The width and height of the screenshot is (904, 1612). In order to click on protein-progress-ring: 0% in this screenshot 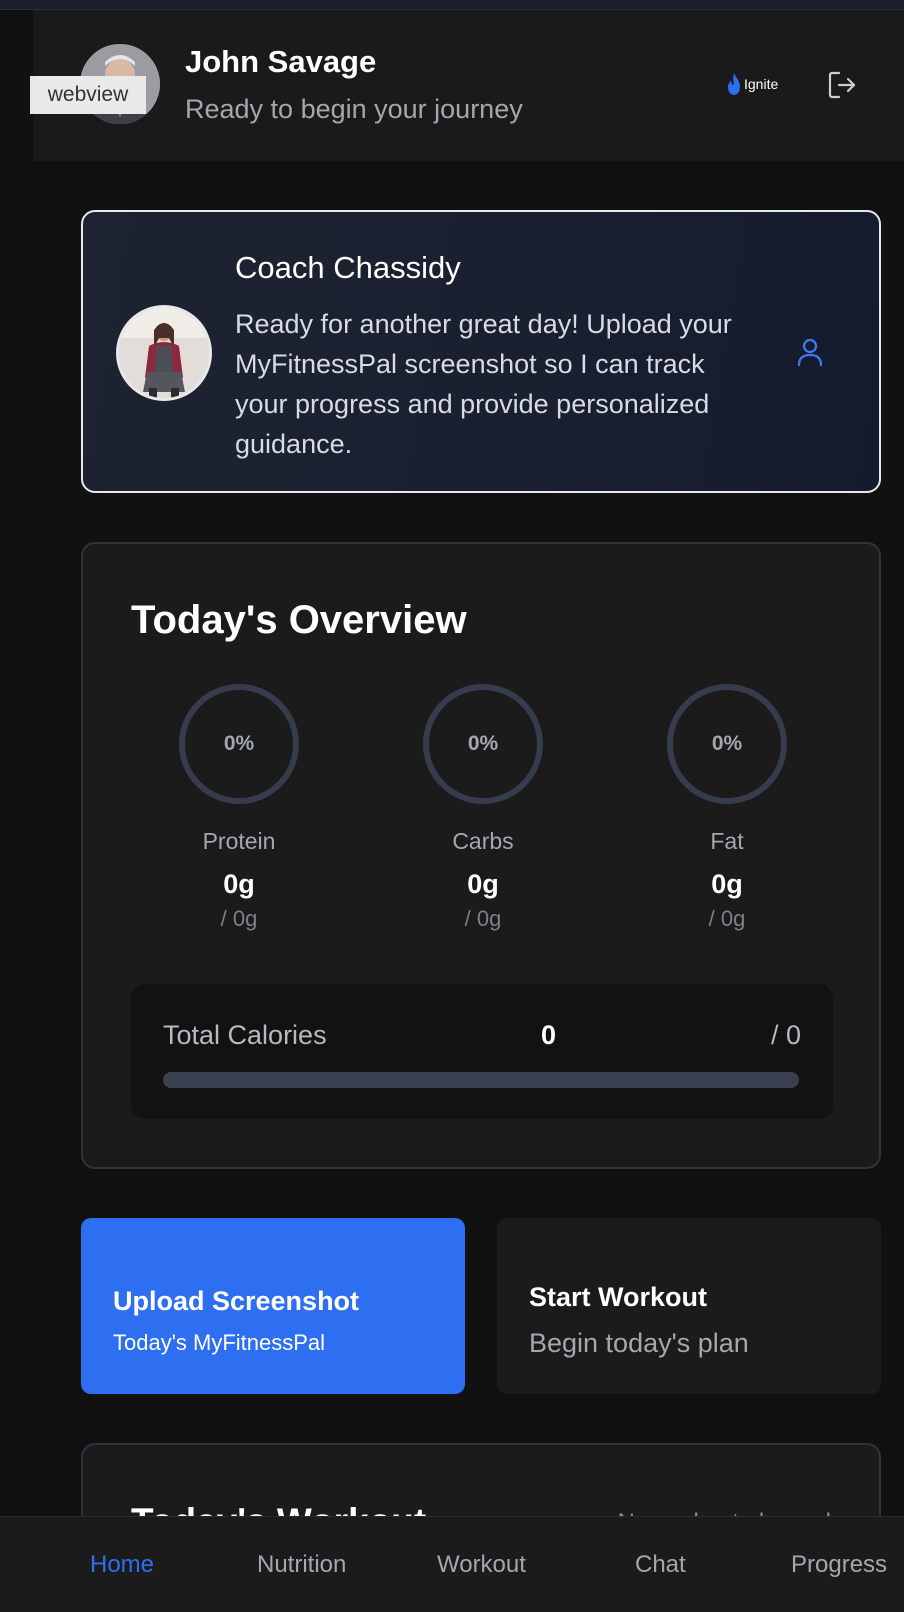, I will do `click(239, 744)`.